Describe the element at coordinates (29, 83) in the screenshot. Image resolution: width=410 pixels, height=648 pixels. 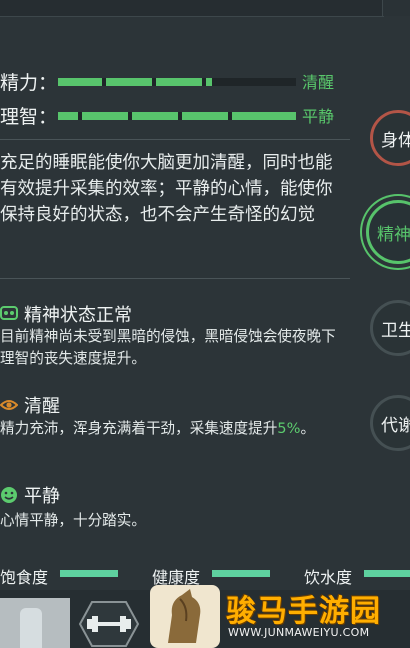
I see `energy-label: 精力：` at that location.